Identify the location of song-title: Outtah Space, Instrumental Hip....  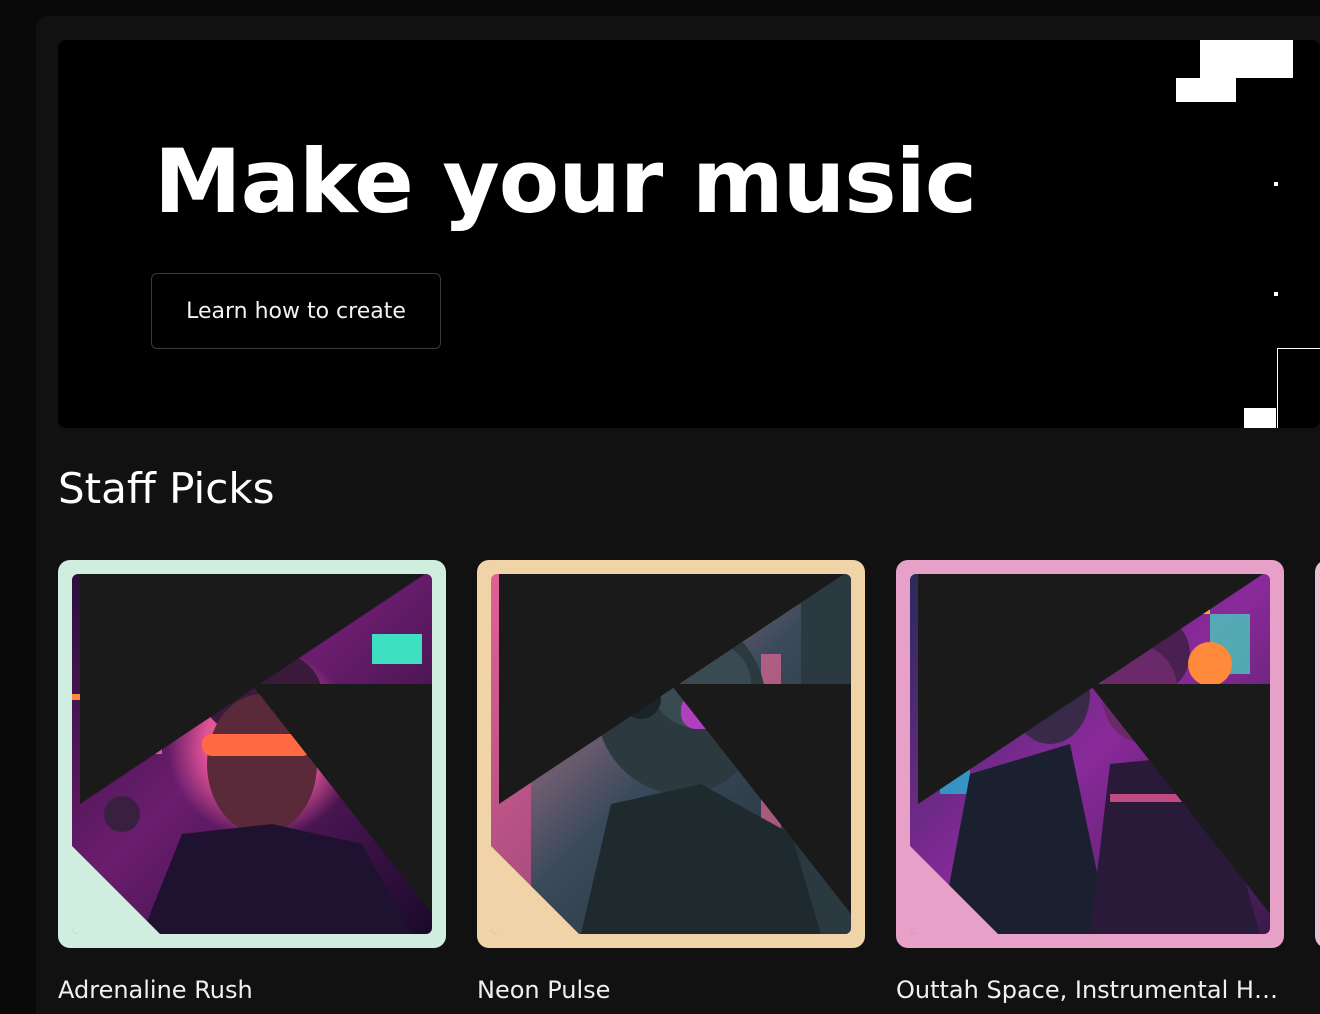
(1089, 990).